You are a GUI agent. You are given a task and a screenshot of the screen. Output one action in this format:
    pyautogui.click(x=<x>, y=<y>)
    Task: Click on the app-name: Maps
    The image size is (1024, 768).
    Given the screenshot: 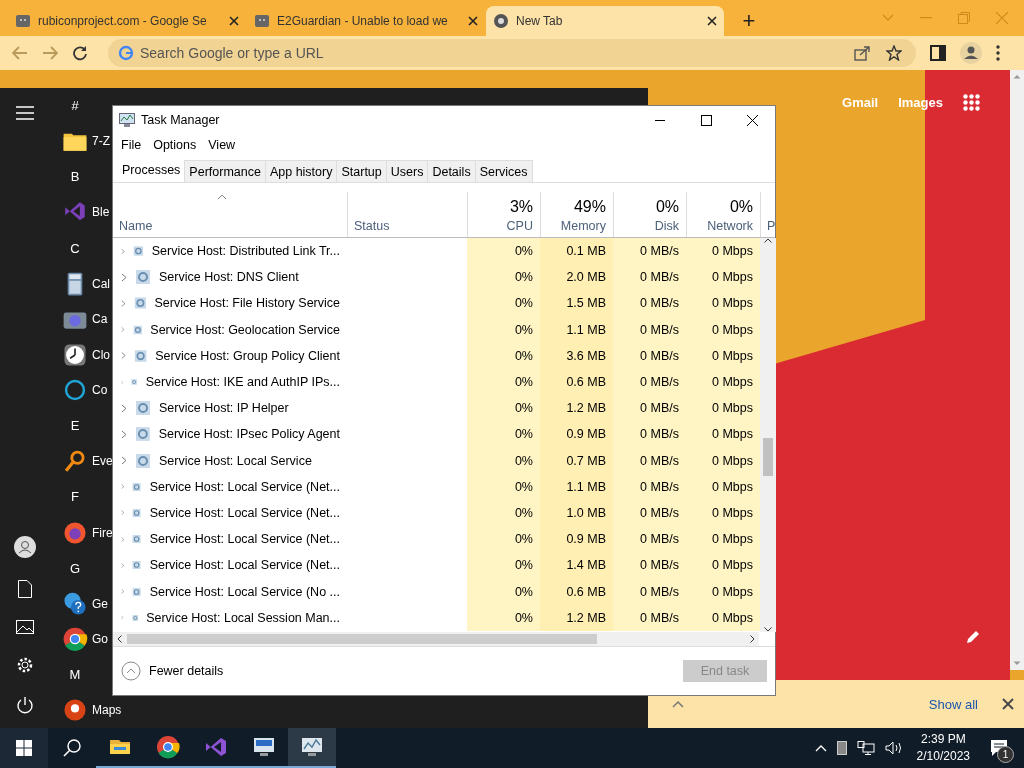 What is the action you would take?
    pyautogui.click(x=107, y=710)
    